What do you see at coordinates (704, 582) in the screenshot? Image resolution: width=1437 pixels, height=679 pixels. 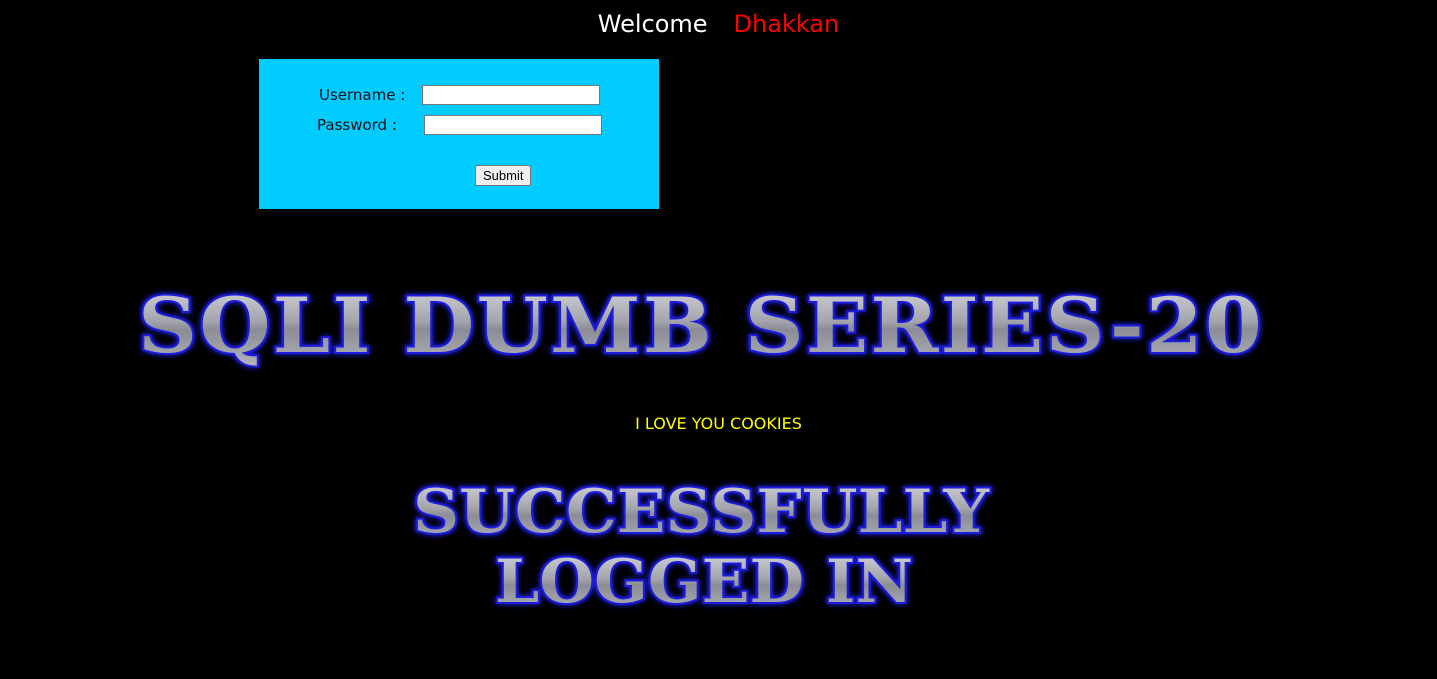 I see `success-line-2: LOGGED IN` at bounding box center [704, 582].